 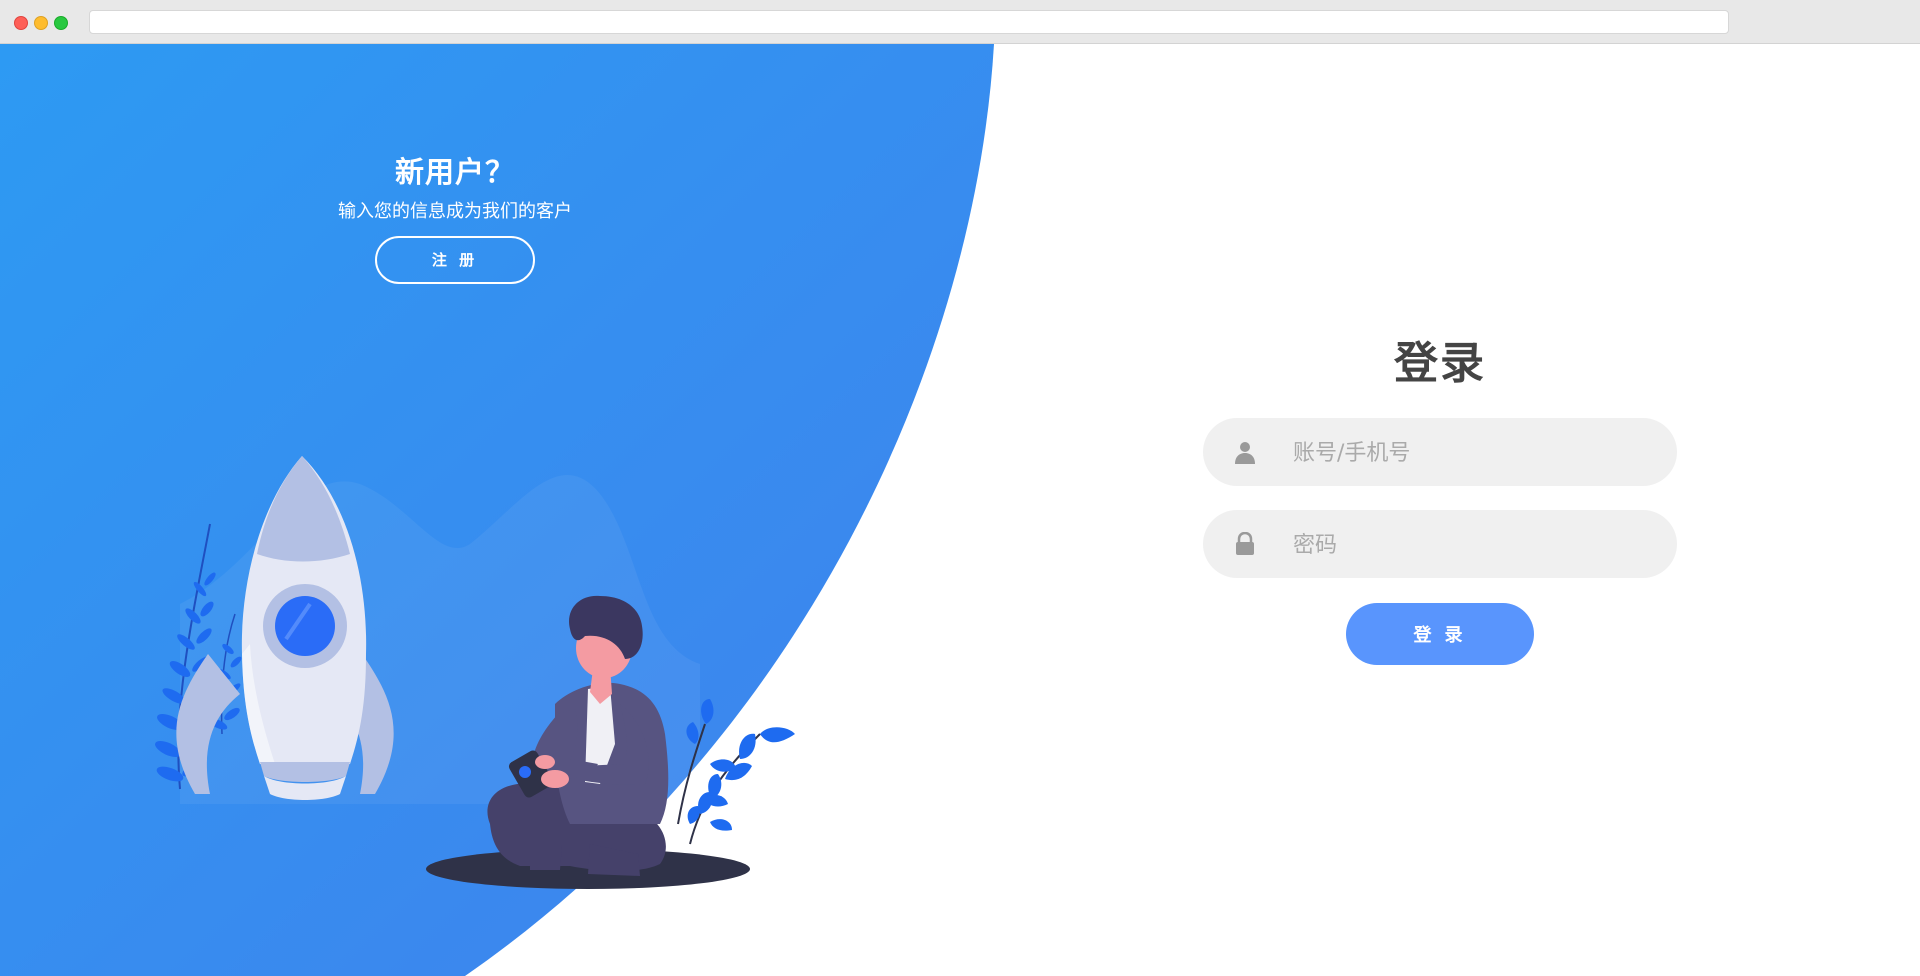 I want to click on new-user-panel: 新用户？ 输入您的信息成为我们的客户 注 册, so click(x=455, y=219).